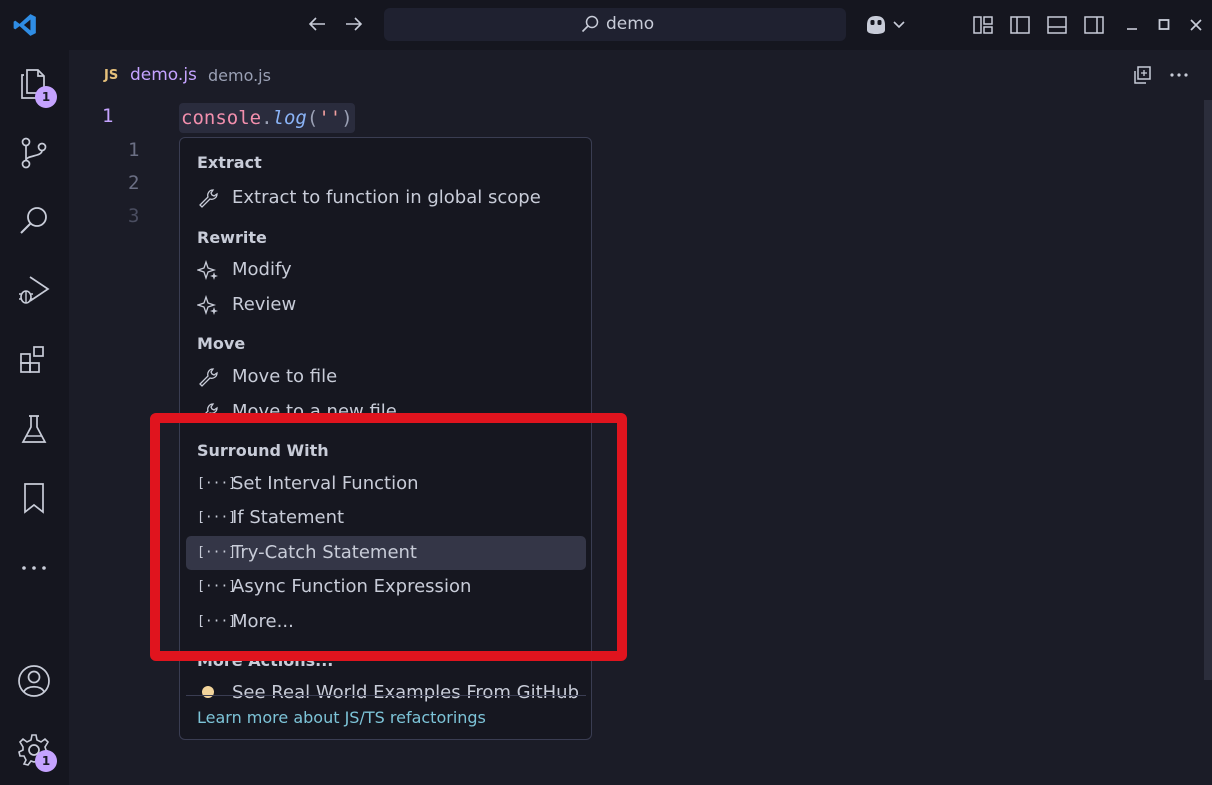 This screenshot has height=785, width=1212. I want to click on menu-item-async-function: [···] Async Function Expression, so click(386, 587).